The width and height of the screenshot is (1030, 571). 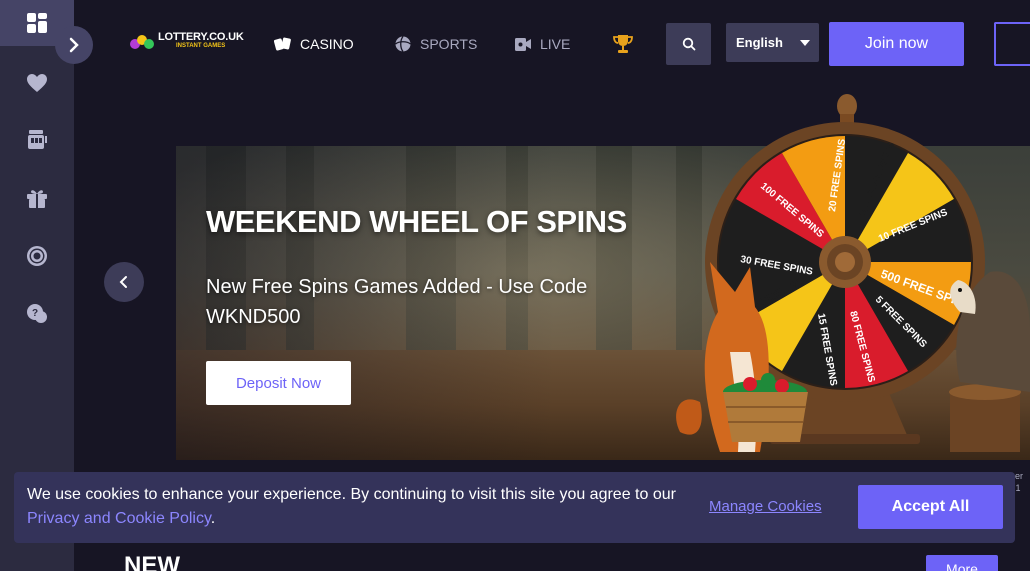 What do you see at coordinates (152, 561) in the screenshot?
I see `section-title-new: NEW` at bounding box center [152, 561].